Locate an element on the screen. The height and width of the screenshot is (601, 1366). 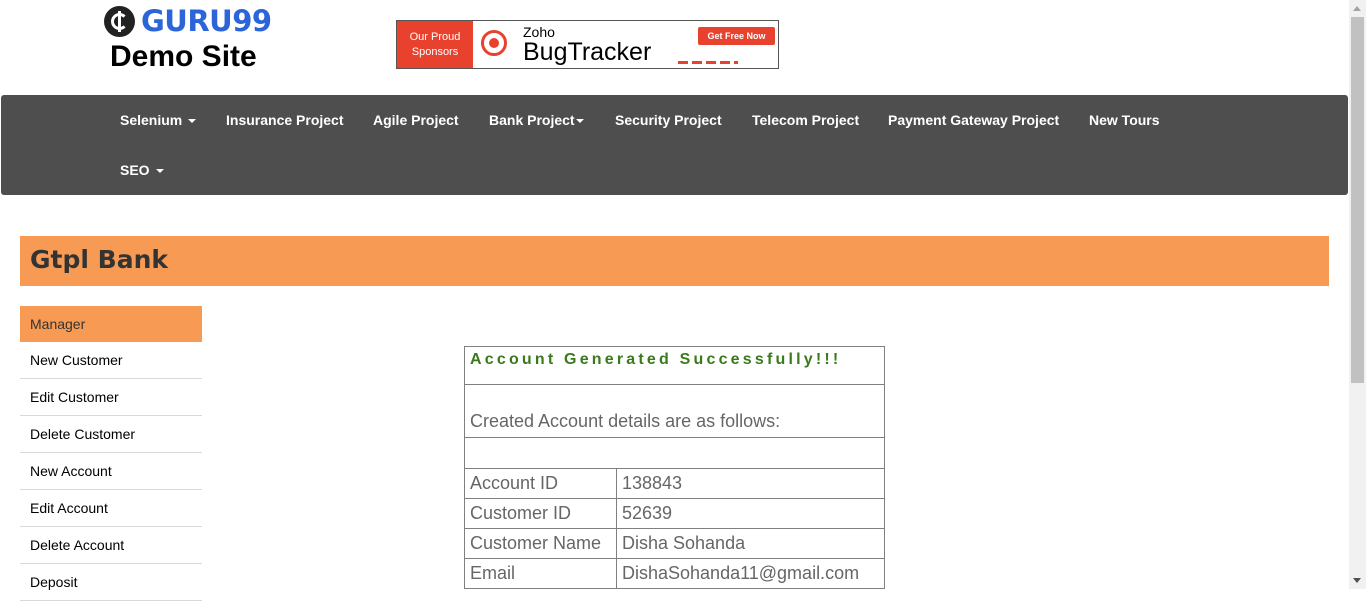
nav-security-project: Security Project is located at coordinates (668, 120).